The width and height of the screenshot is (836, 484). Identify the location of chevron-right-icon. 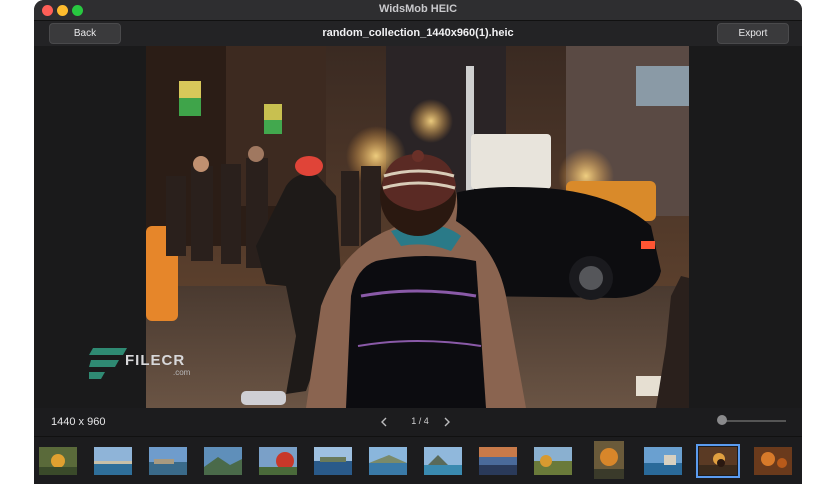
(447, 422).